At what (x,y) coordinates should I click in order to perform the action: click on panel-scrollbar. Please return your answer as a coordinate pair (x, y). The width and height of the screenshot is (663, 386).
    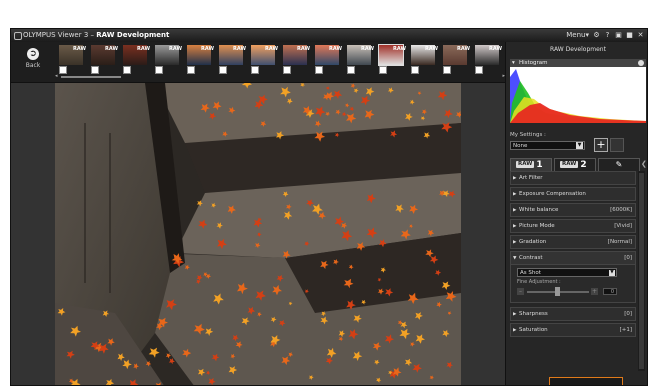
    Looking at the image, I should click on (641, 271).